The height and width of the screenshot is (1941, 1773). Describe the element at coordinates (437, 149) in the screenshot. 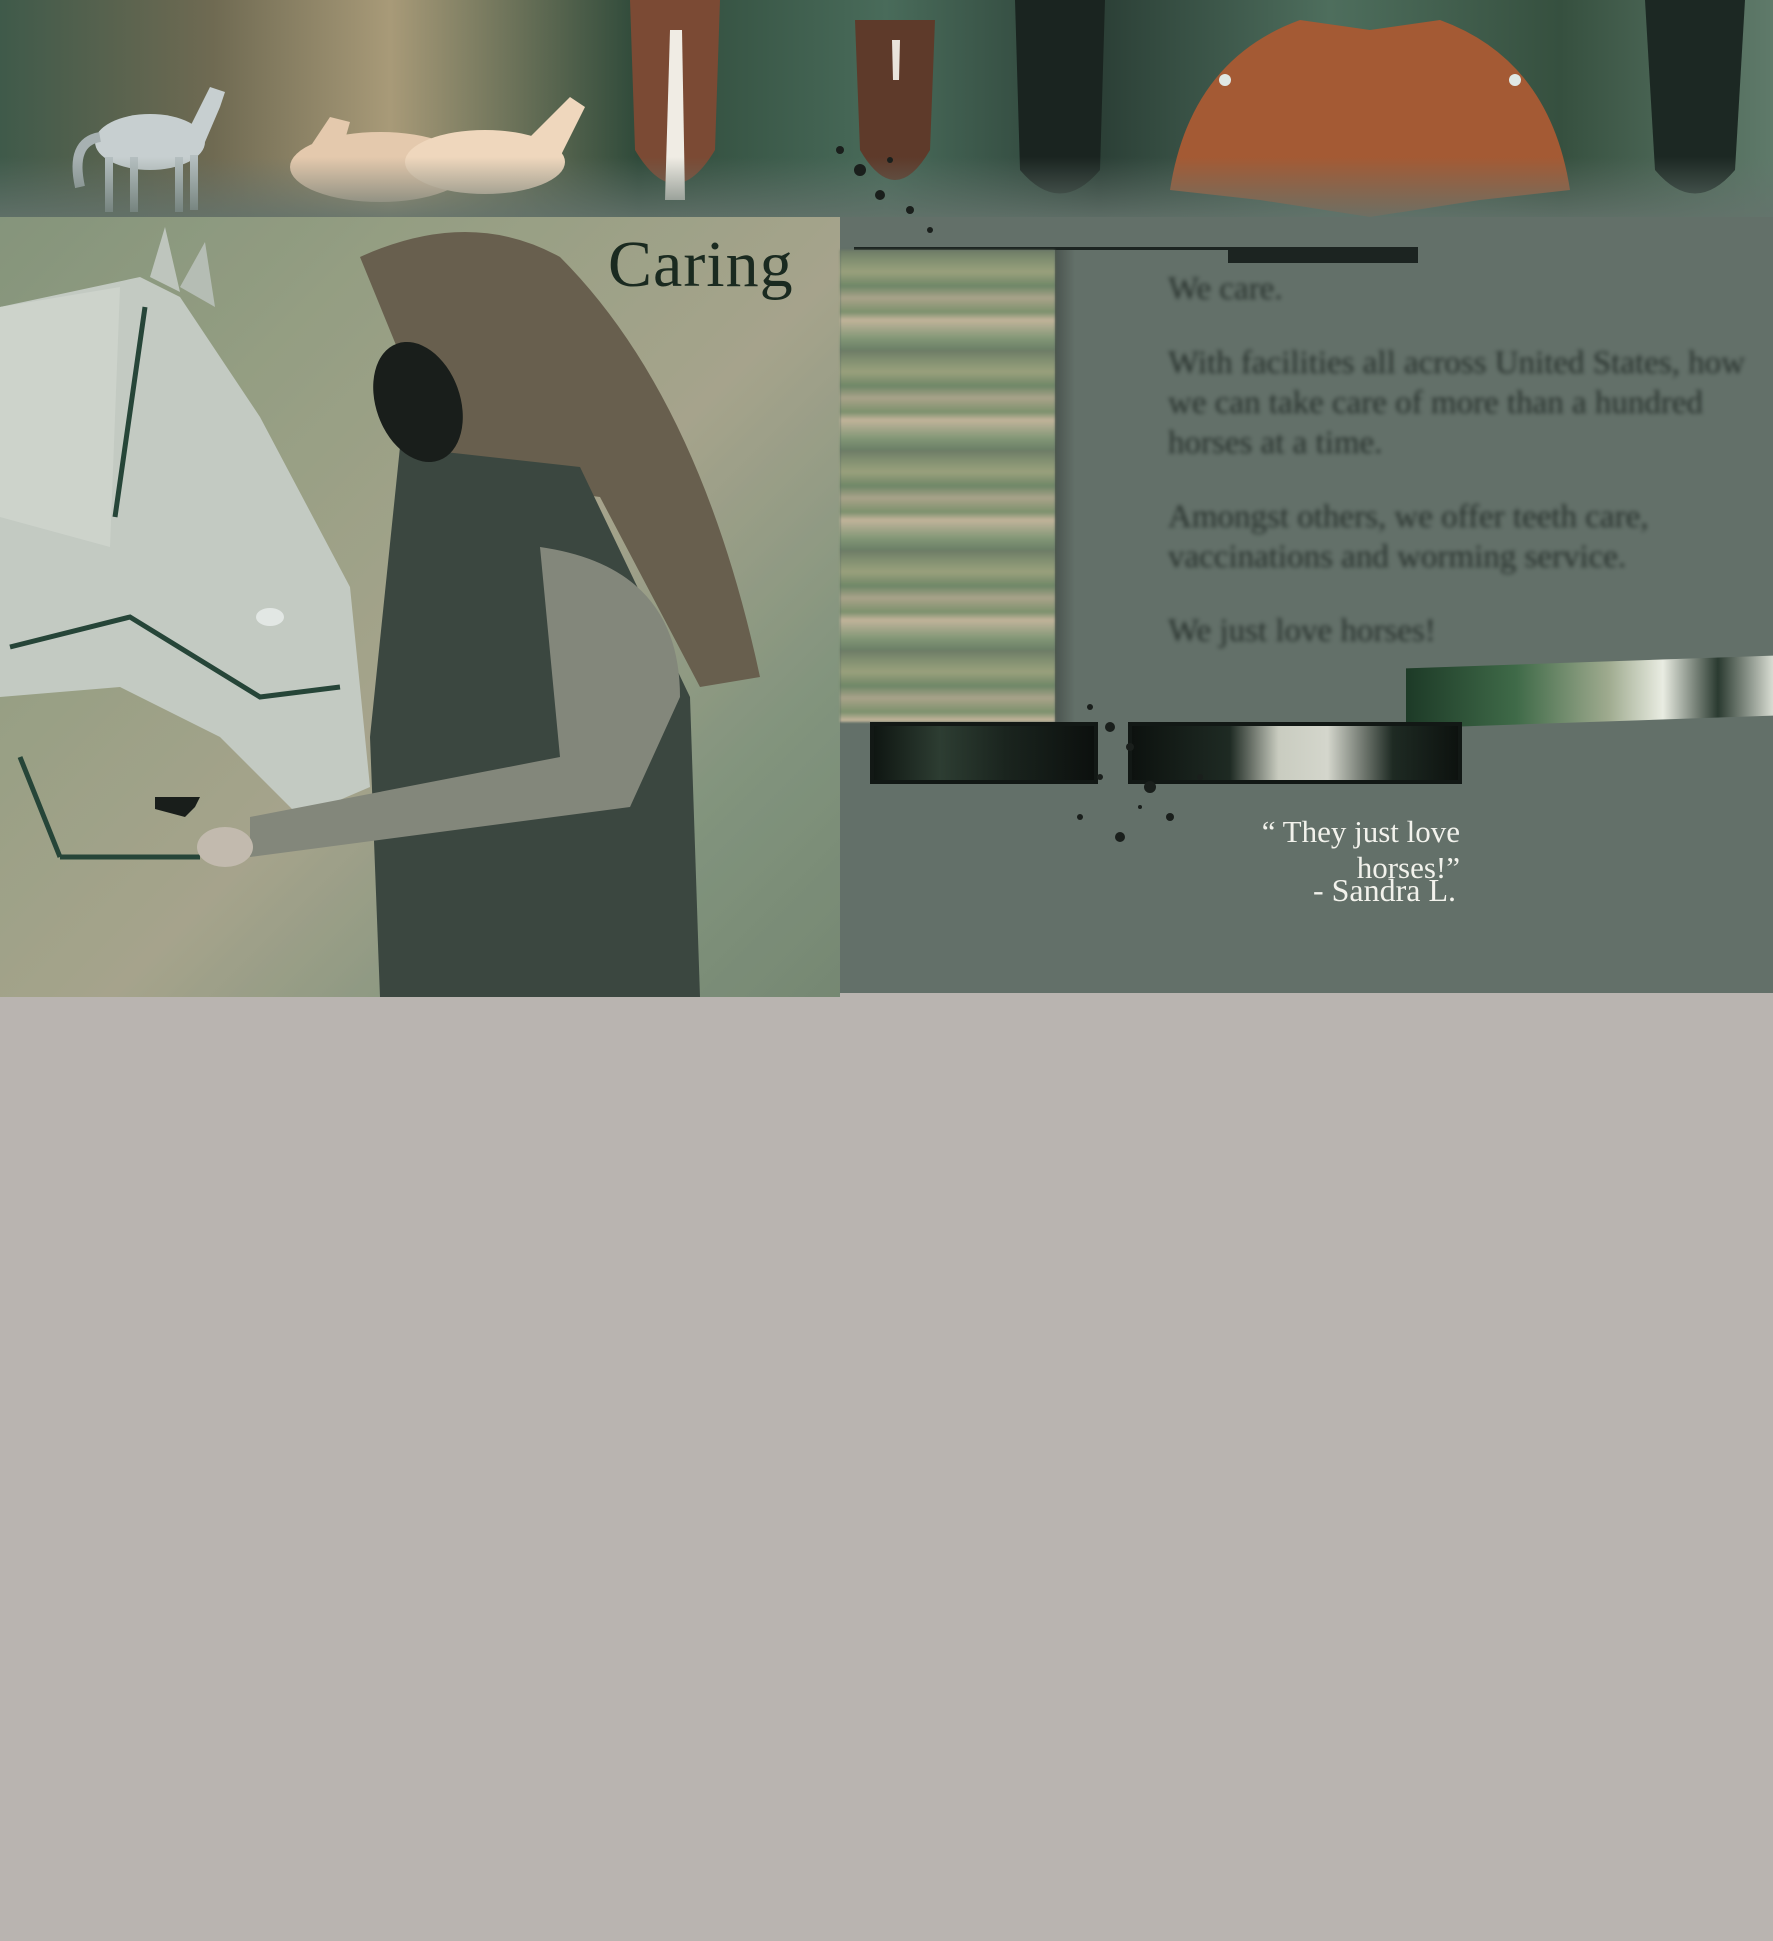

I see `palomino-horses-image` at that location.